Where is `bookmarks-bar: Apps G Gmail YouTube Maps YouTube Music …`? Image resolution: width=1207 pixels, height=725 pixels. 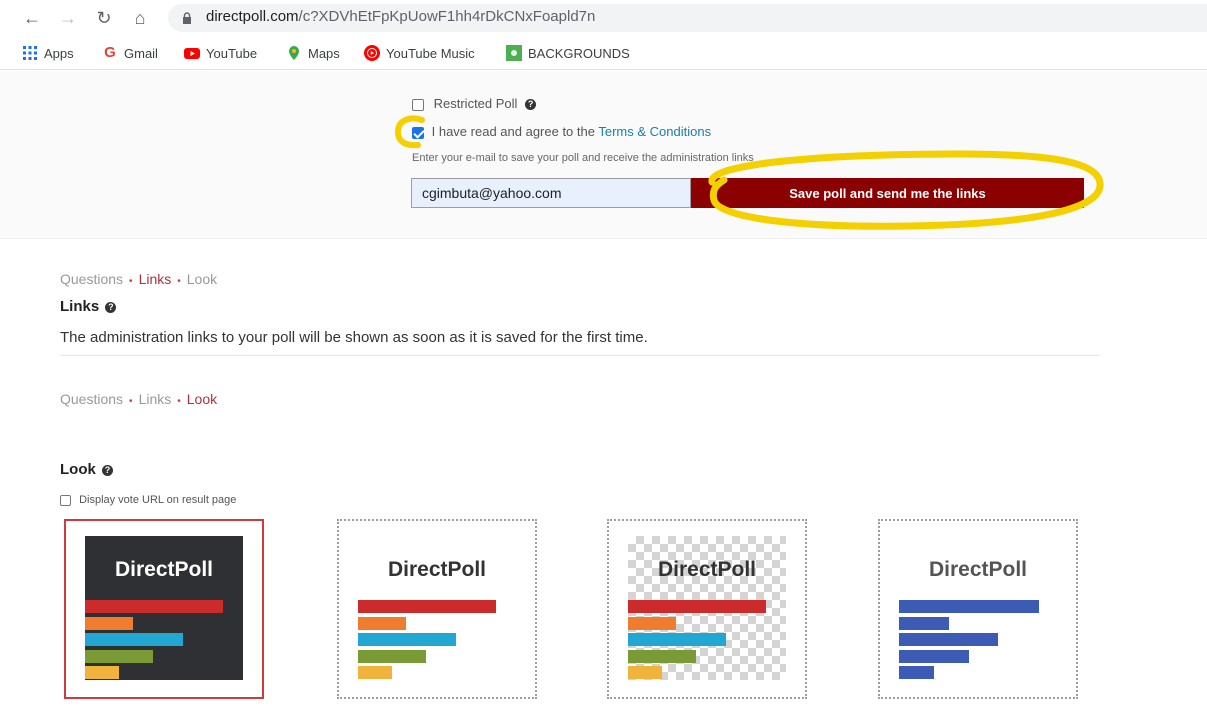 bookmarks-bar: Apps G Gmail YouTube Maps YouTube Music … is located at coordinates (603, 53).